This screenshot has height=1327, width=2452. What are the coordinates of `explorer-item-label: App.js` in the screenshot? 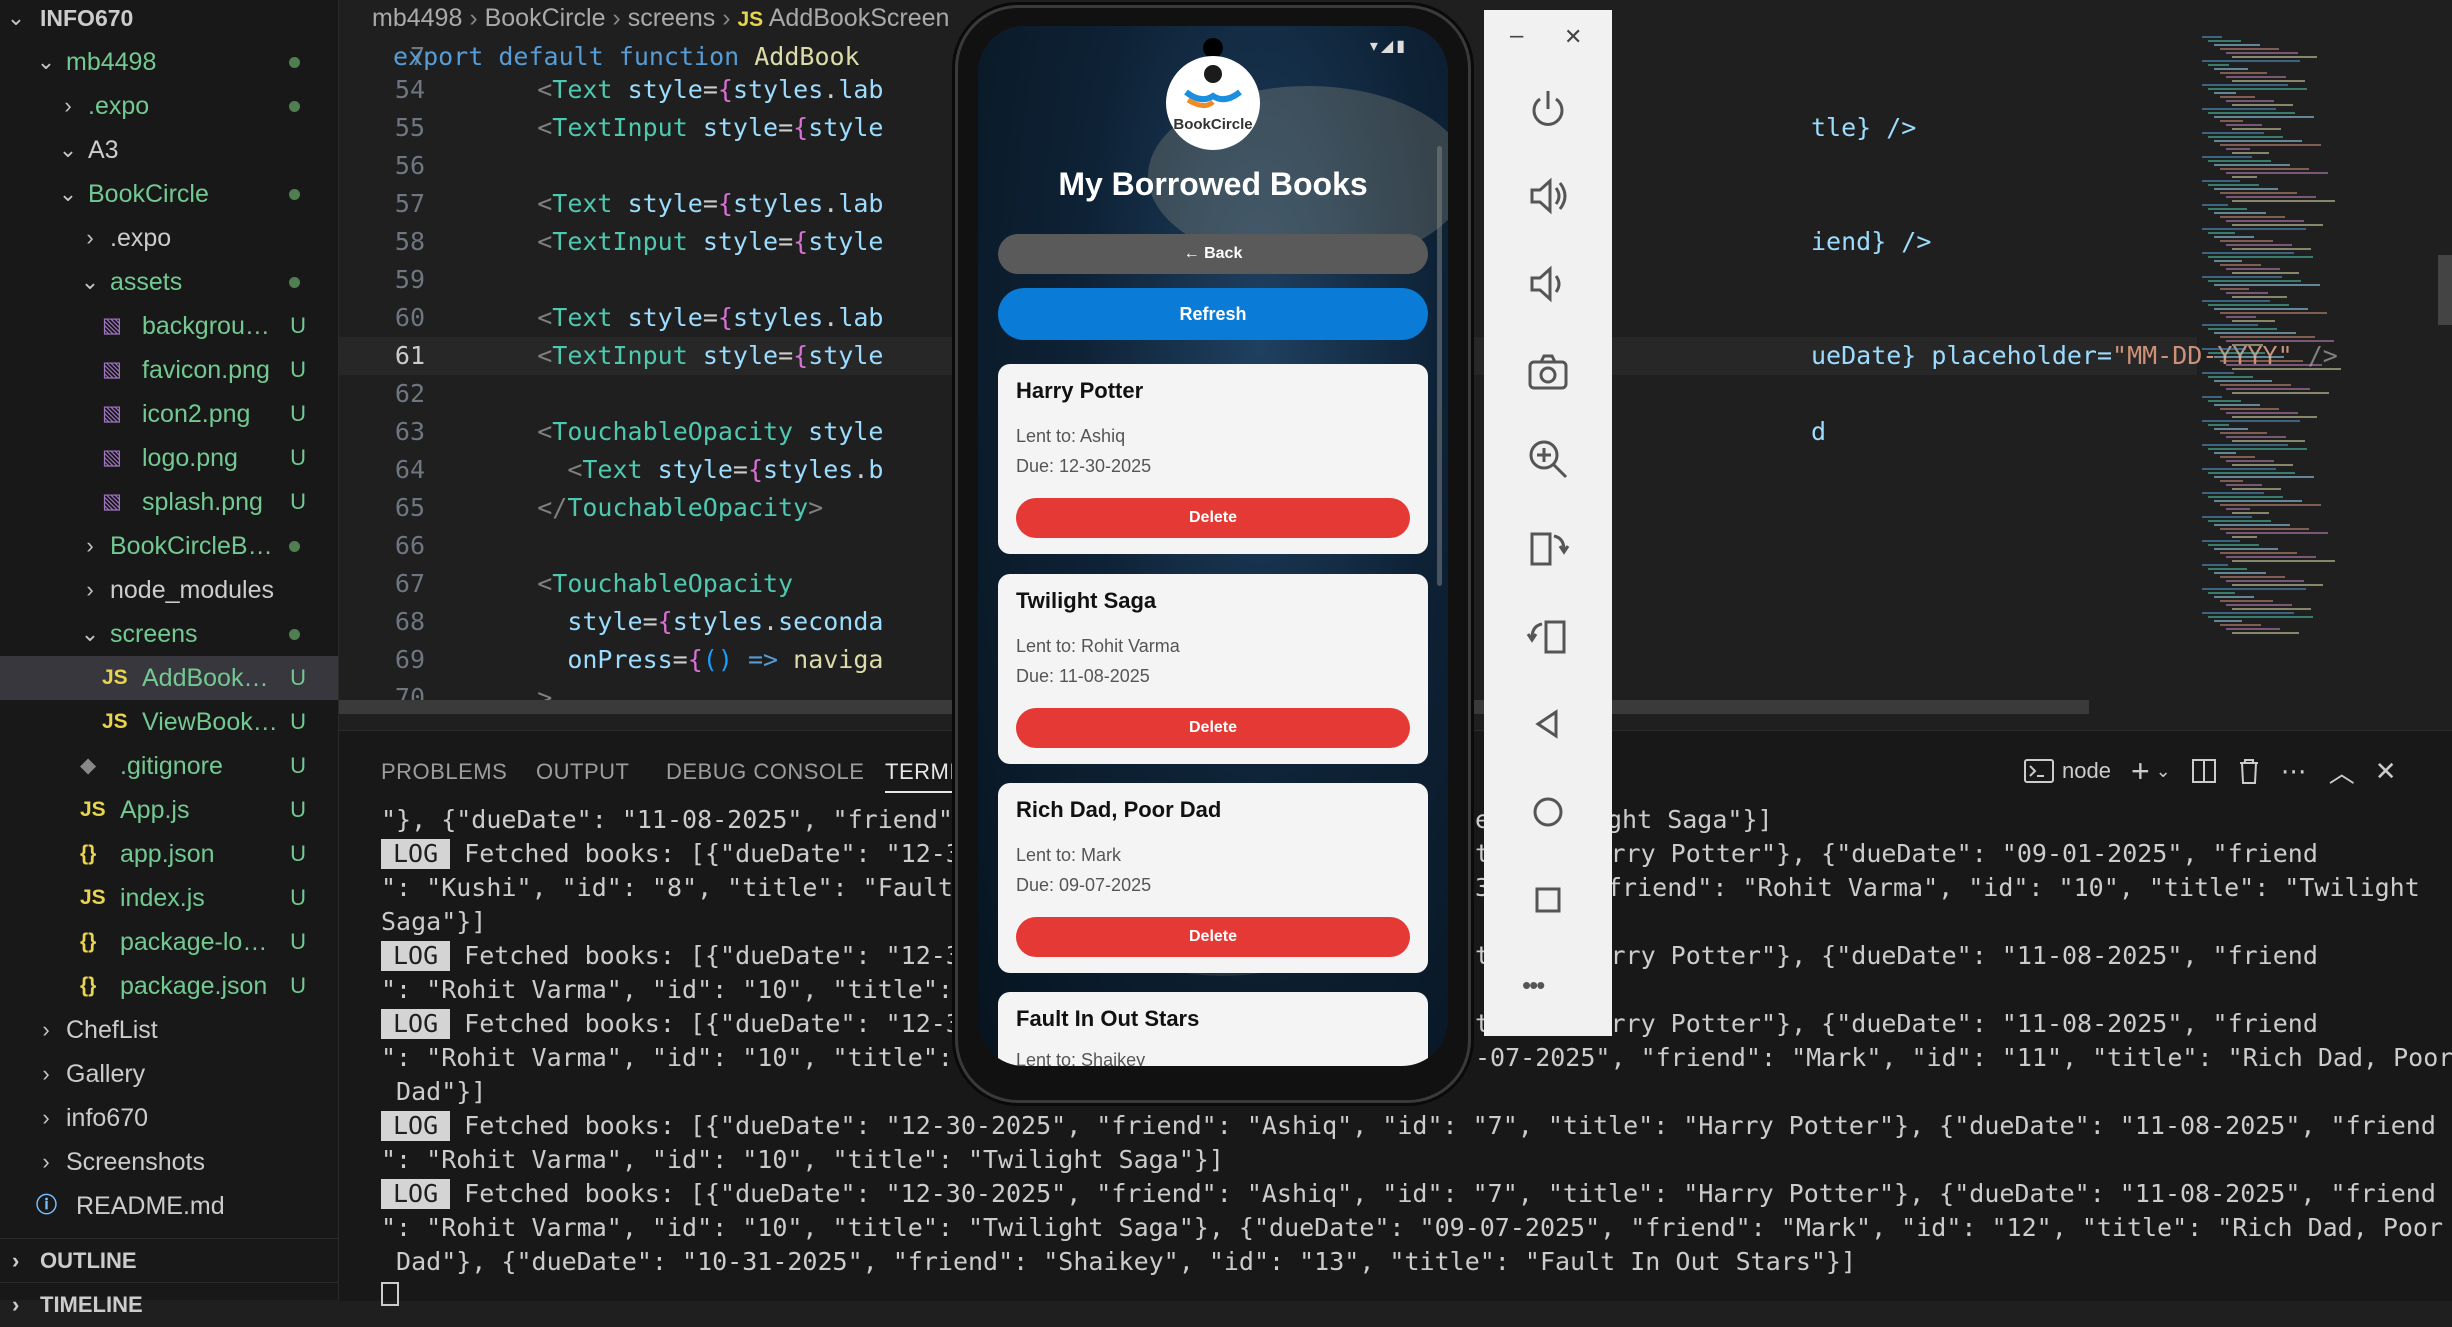 It's located at (155, 810).